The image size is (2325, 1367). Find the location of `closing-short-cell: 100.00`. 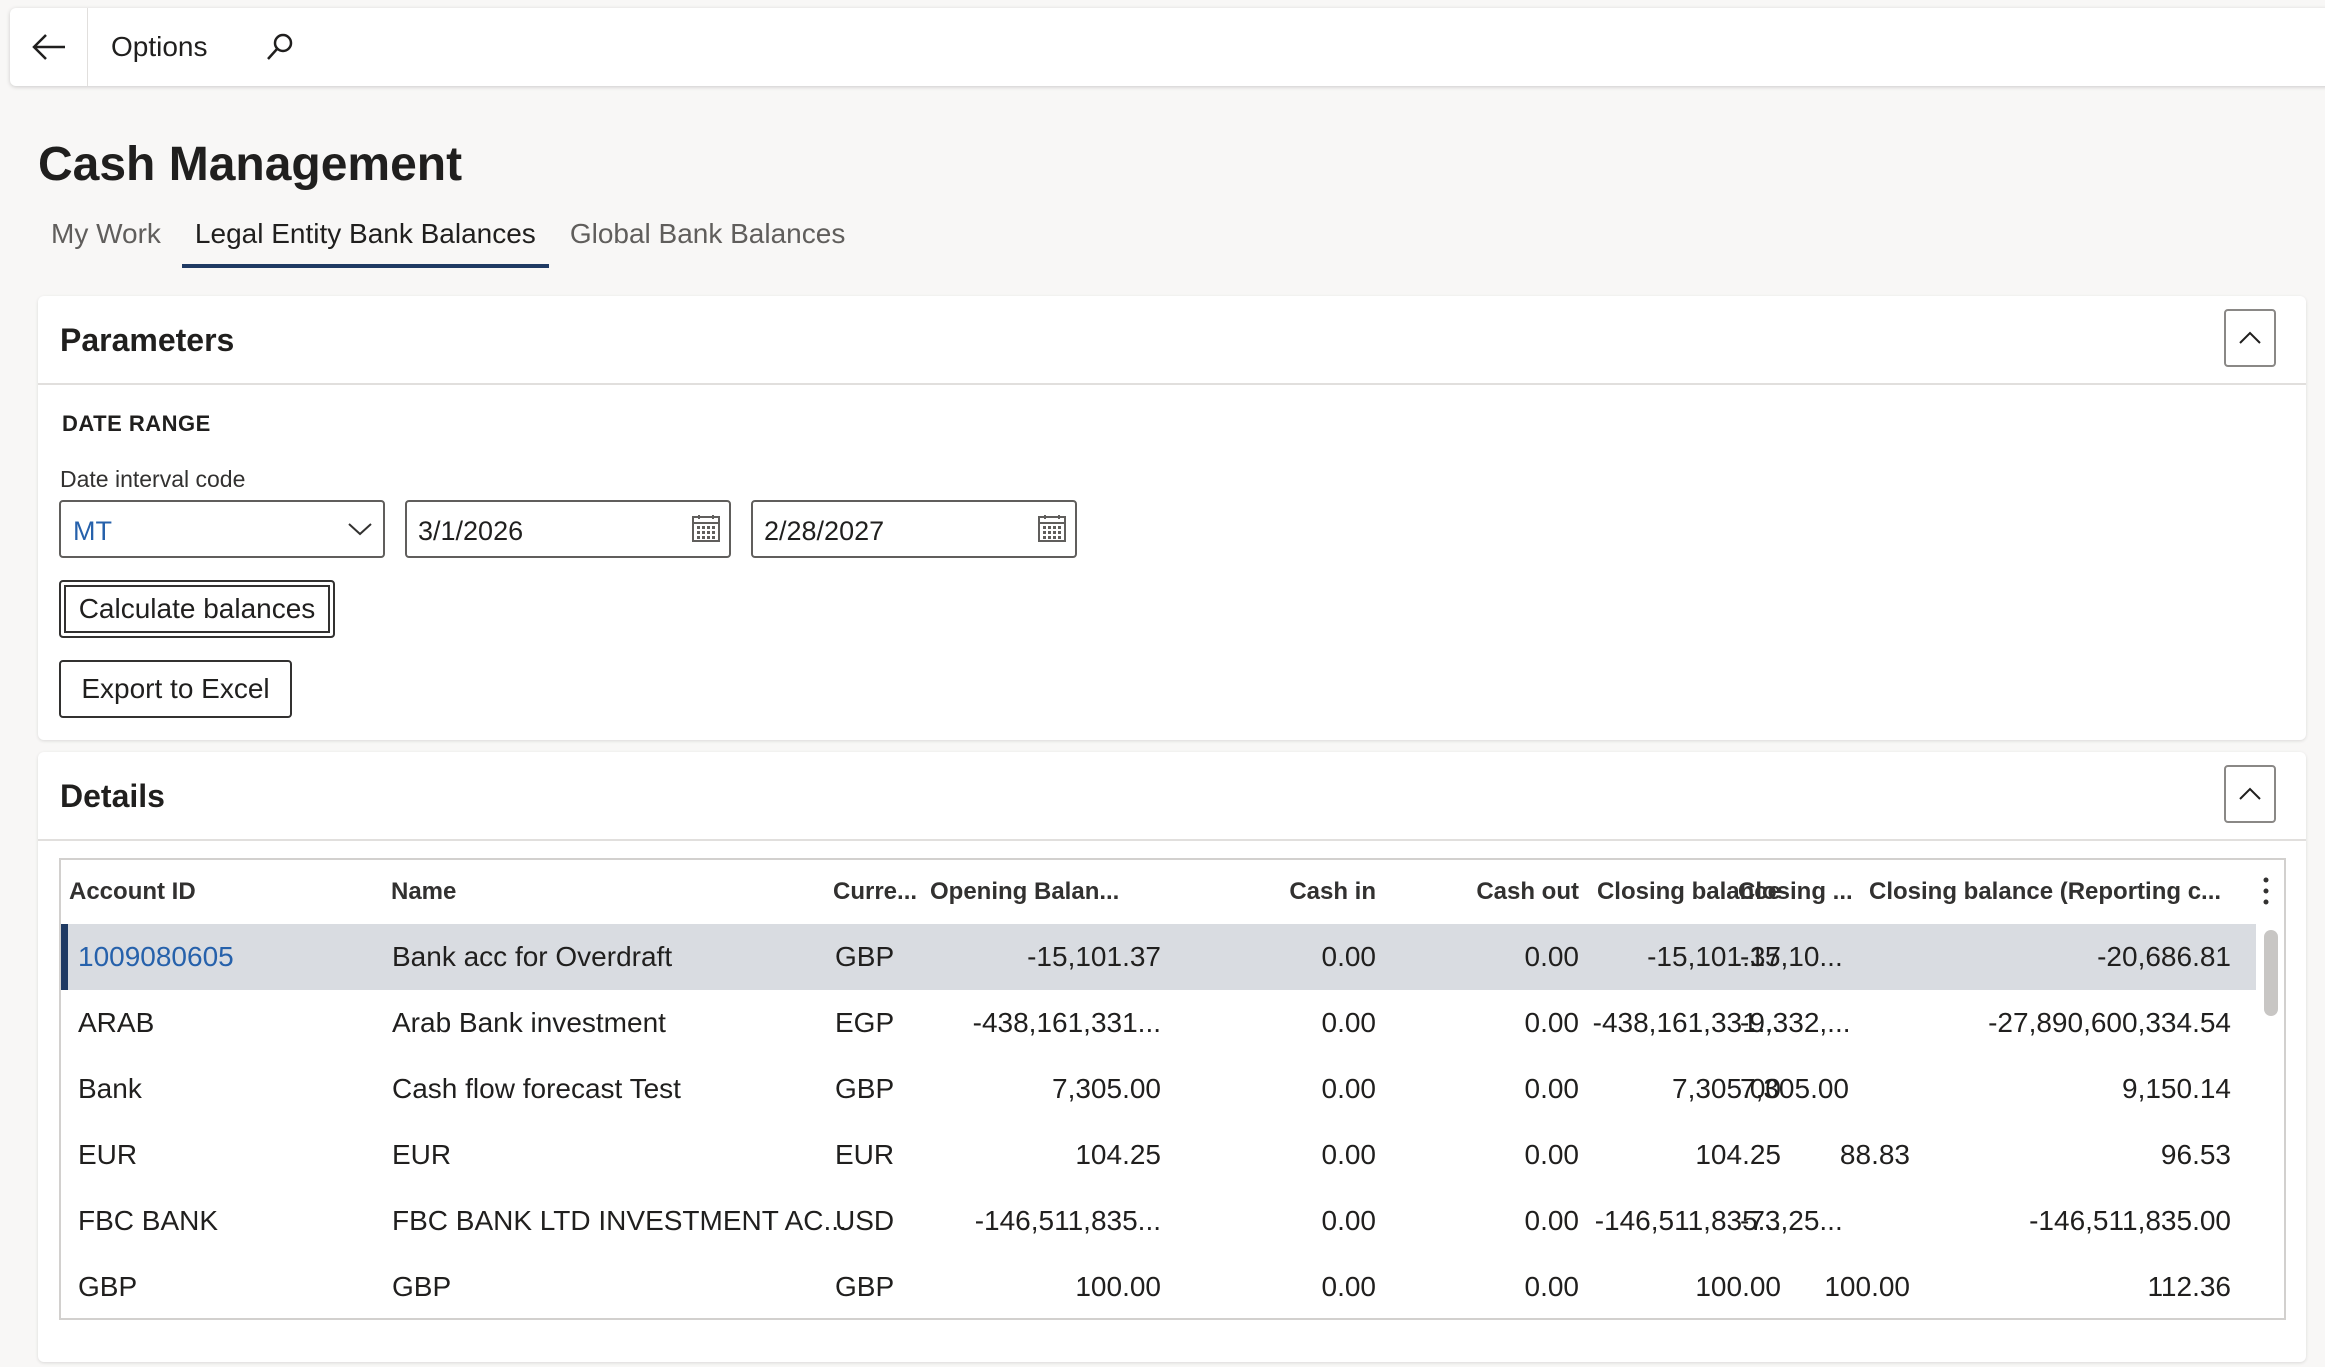

closing-short-cell: 100.00 is located at coordinates (1867, 1286).